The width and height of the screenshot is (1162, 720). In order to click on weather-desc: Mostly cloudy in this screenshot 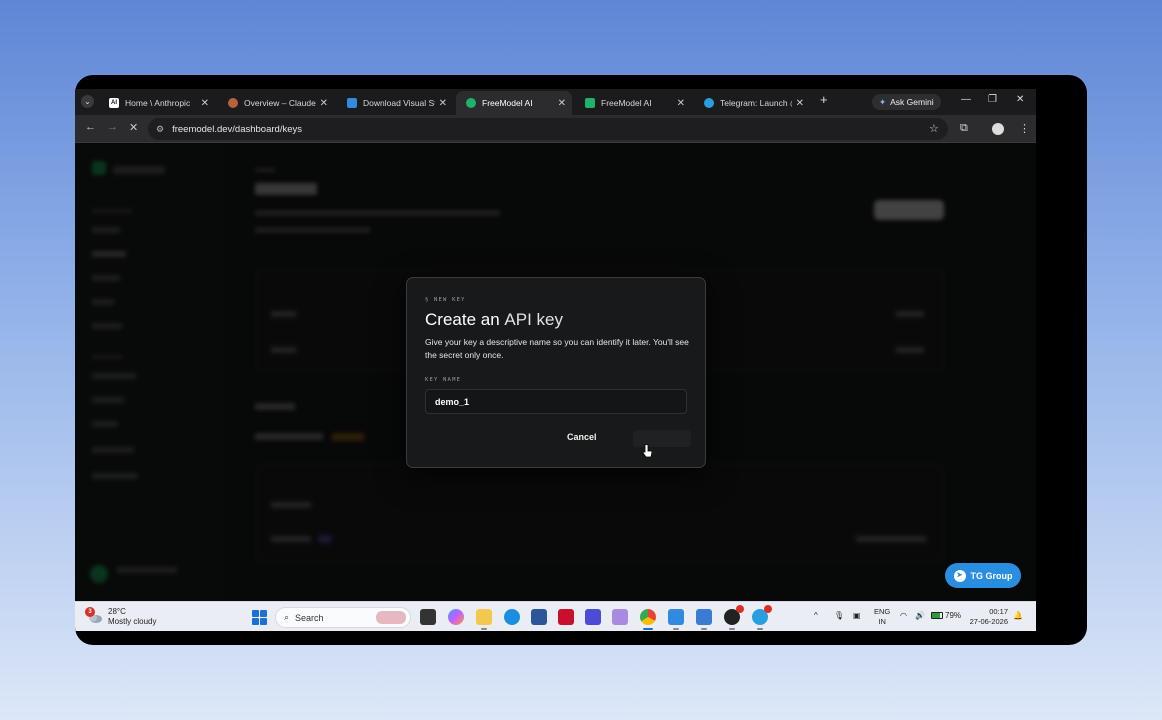, I will do `click(132, 621)`.